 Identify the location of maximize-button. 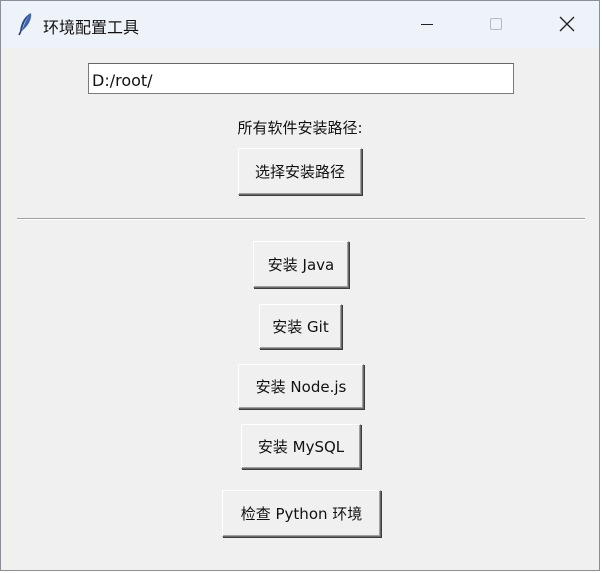
(496, 24).